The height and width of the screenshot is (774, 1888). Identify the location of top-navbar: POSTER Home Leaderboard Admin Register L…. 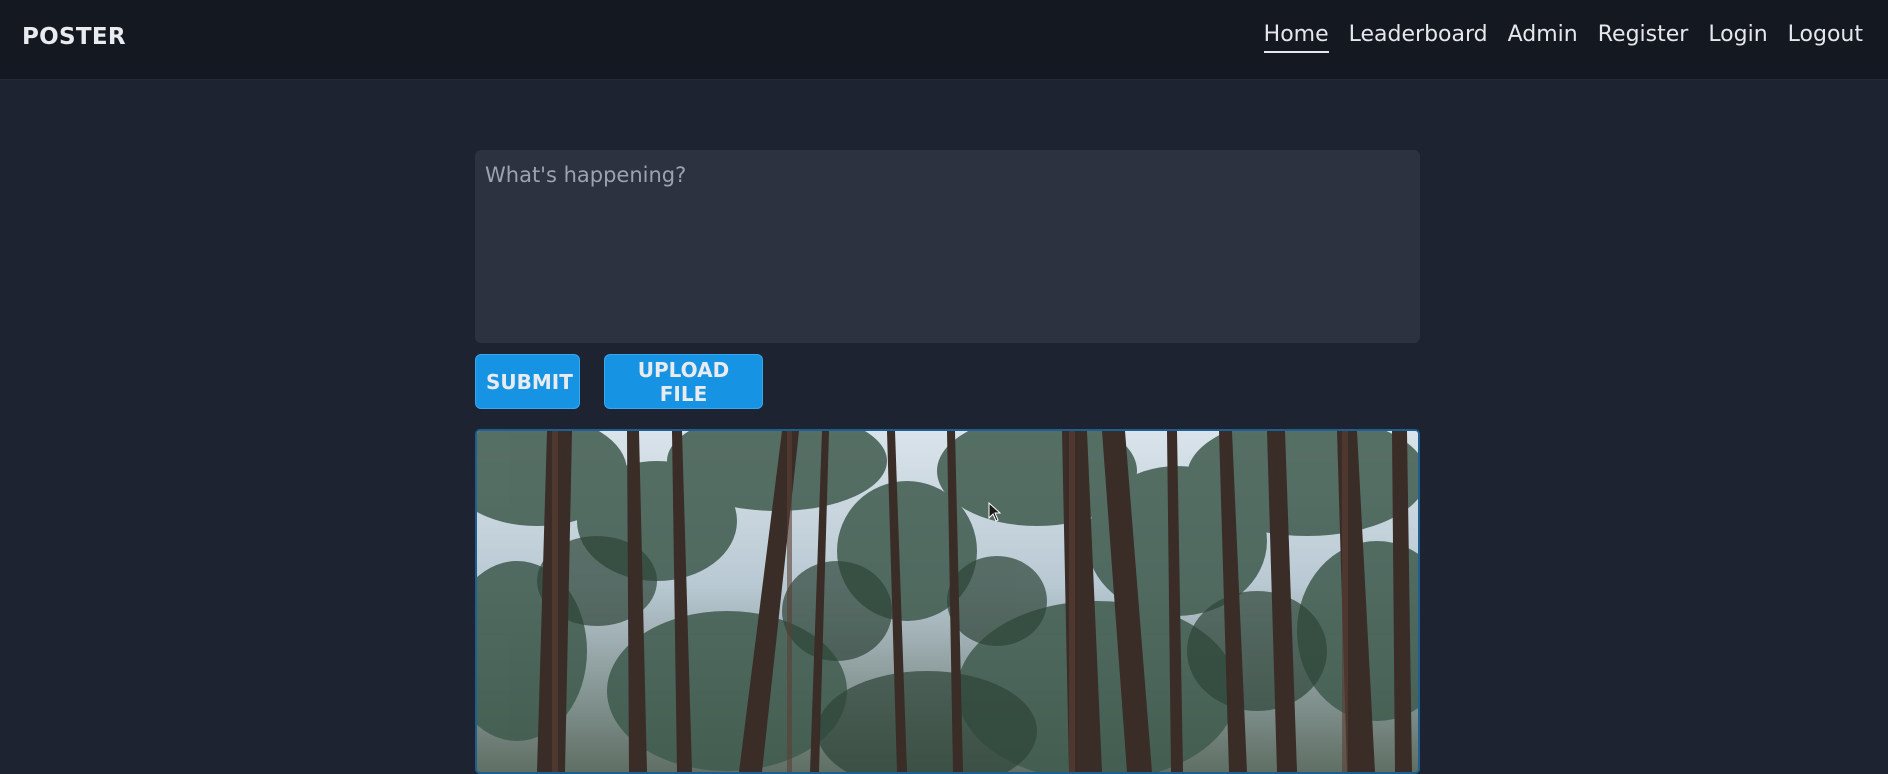
(944, 40).